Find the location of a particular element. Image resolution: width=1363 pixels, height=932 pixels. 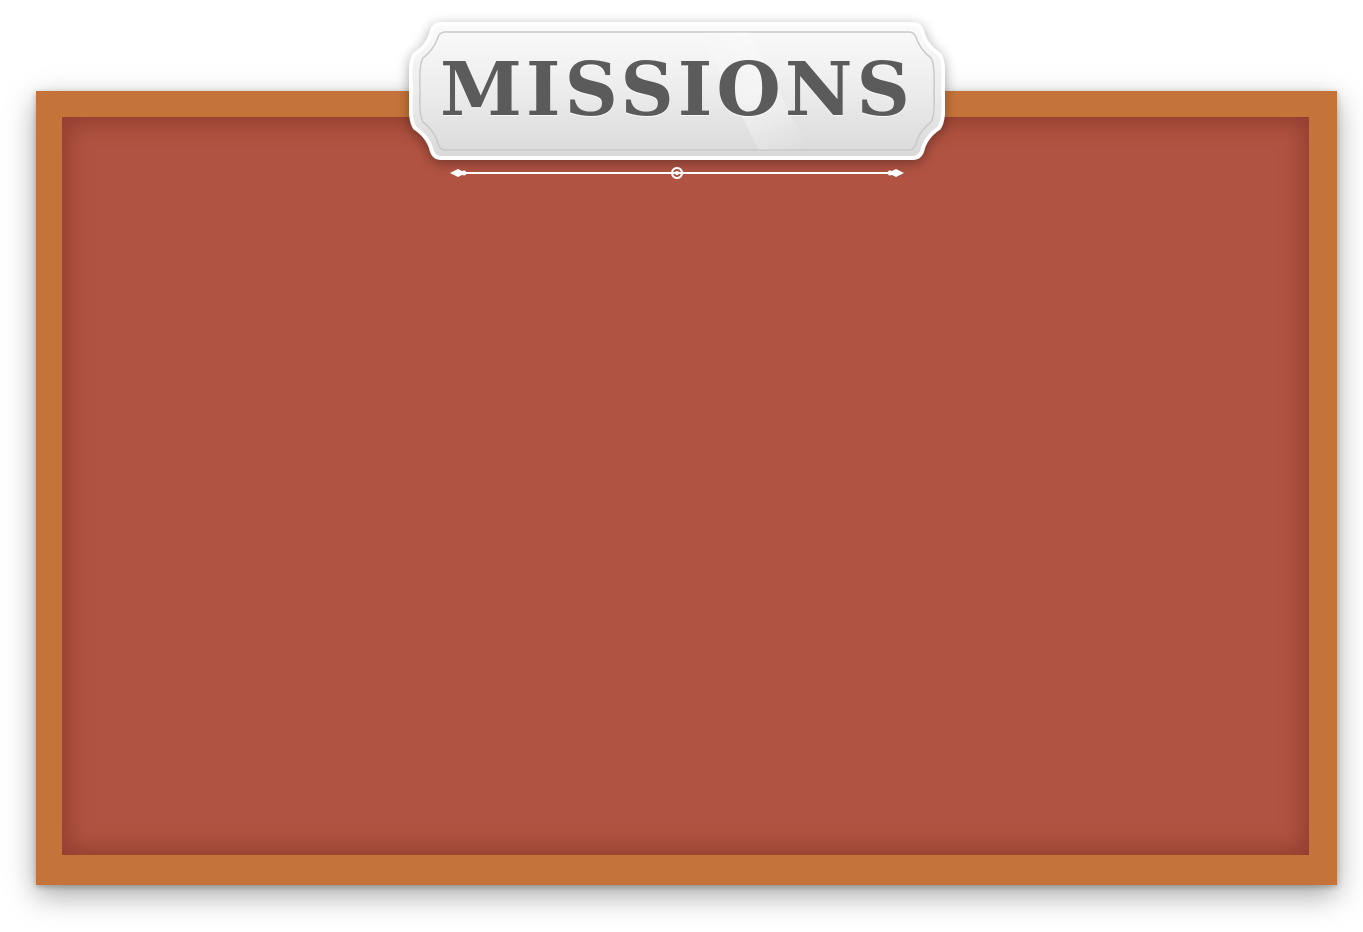

title-plaque: MISSIONS is located at coordinates (677, 91).